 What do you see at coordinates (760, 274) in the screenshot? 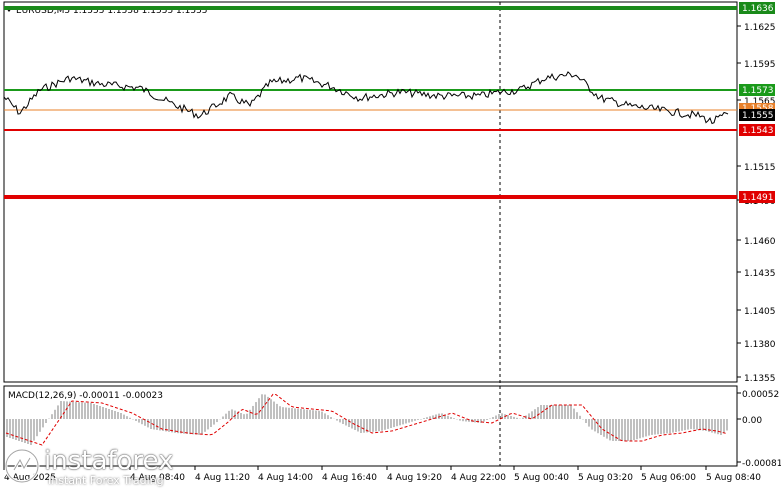
I see `price-tick-label: 1.1435` at bounding box center [760, 274].